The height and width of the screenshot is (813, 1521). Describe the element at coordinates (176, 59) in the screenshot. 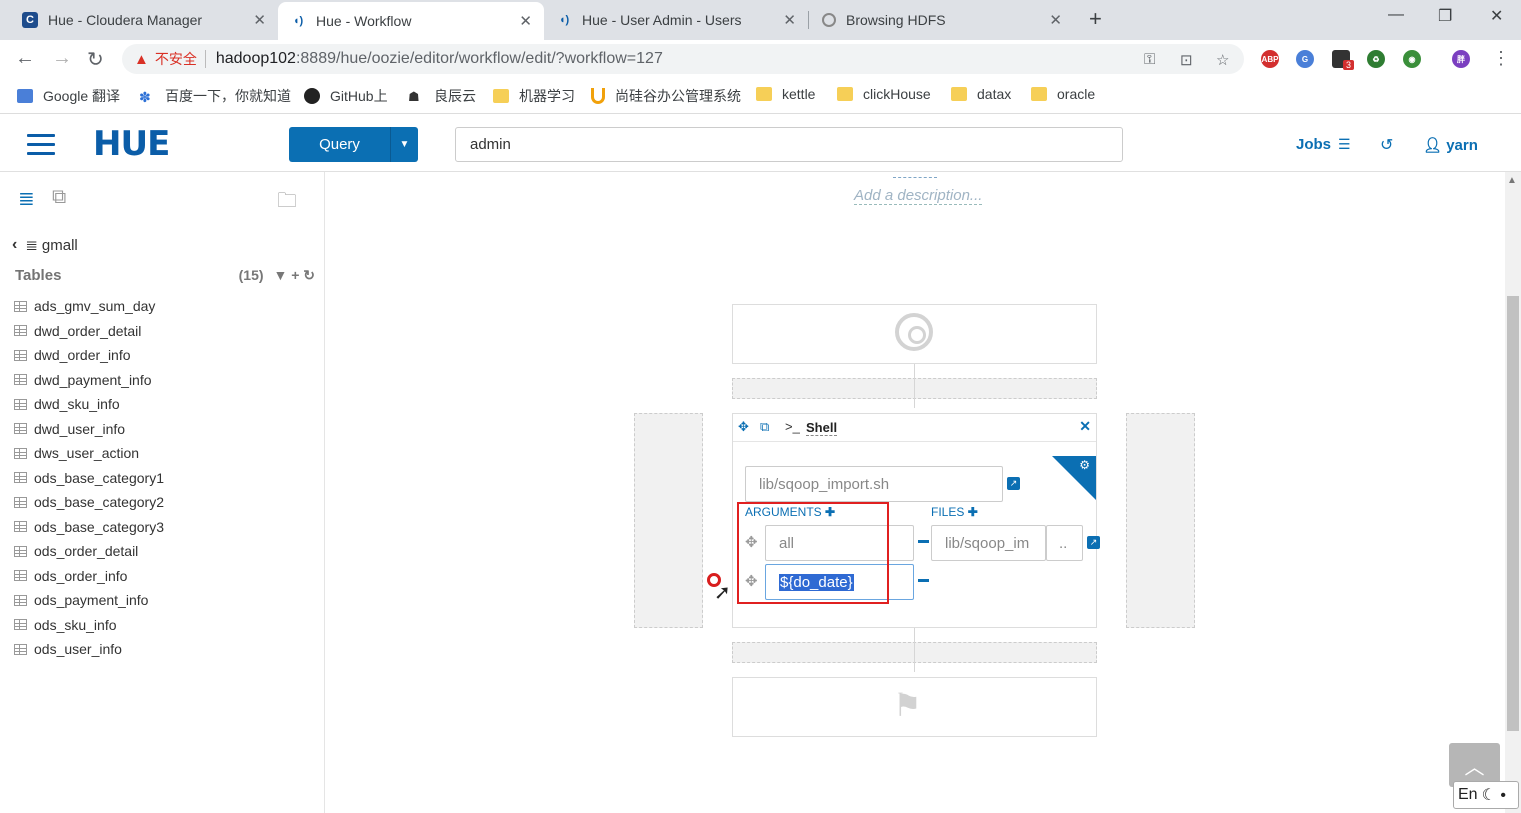

I see `security-status: 不安全` at that location.